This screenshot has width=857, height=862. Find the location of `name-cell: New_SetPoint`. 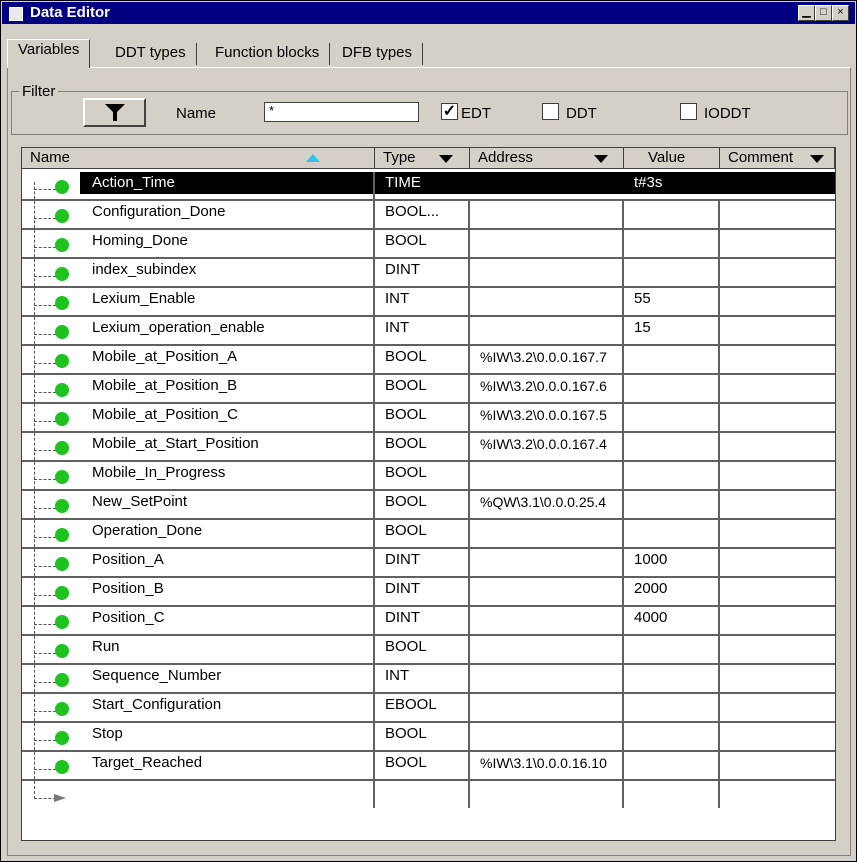

name-cell: New_SetPoint is located at coordinates (198, 504).